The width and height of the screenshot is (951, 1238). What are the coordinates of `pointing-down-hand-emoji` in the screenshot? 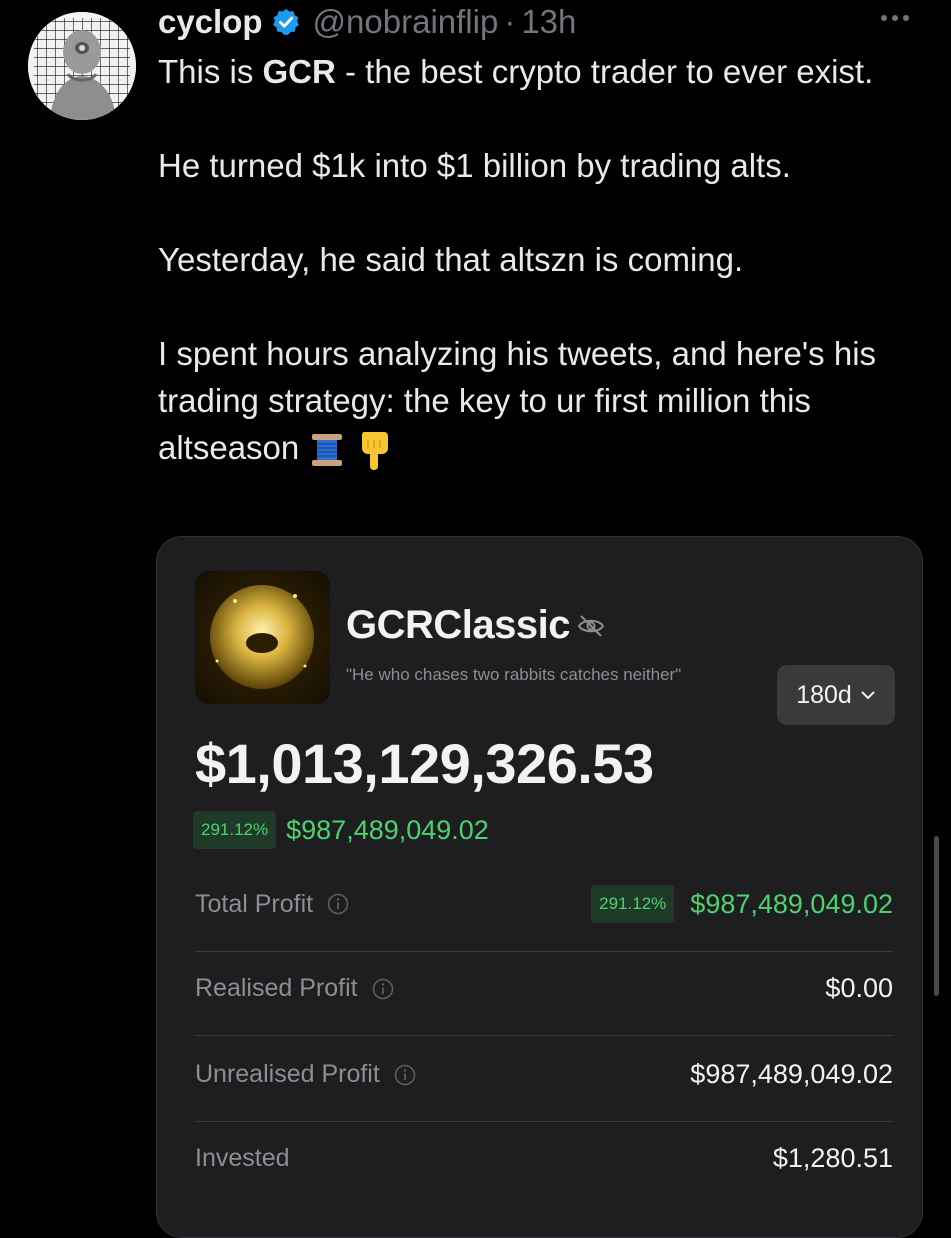 It's located at (374, 451).